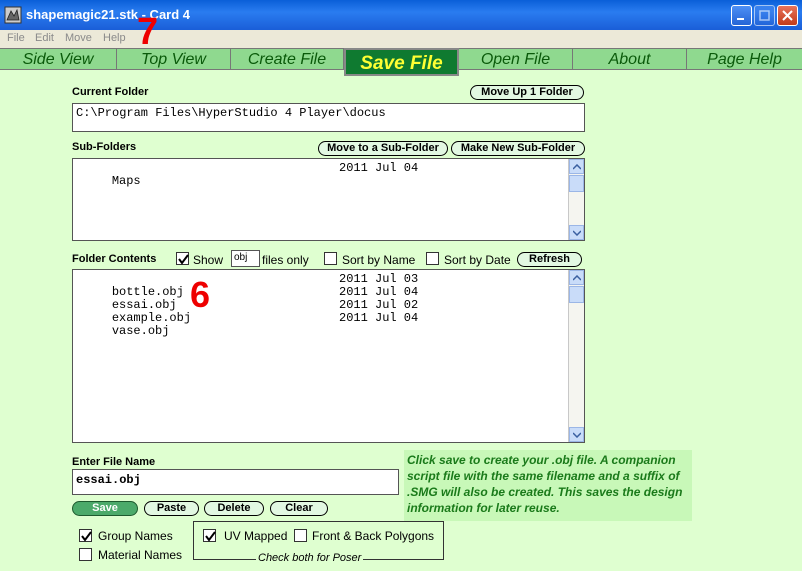 This screenshot has height=571, width=802. What do you see at coordinates (741, 15) in the screenshot?
I see `minimize-button` at bounding box center [741, 15].